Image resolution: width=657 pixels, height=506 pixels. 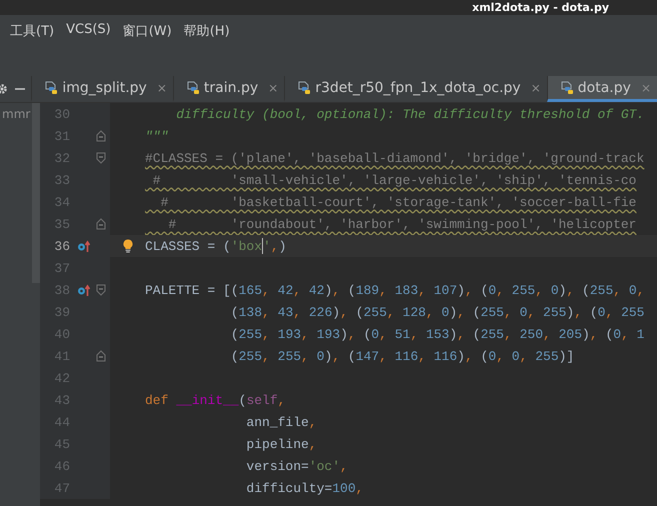 I want to click on menu-item: 帮助(H), so click(x=207, y=31).